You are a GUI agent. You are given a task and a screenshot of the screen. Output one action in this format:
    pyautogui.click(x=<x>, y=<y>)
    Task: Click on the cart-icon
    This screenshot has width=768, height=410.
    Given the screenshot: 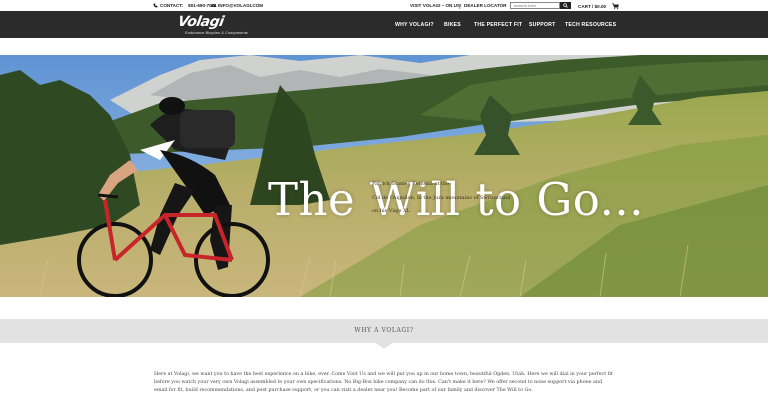 What is the action you would take?
    pyautogui.click(x=615, y=6)
    